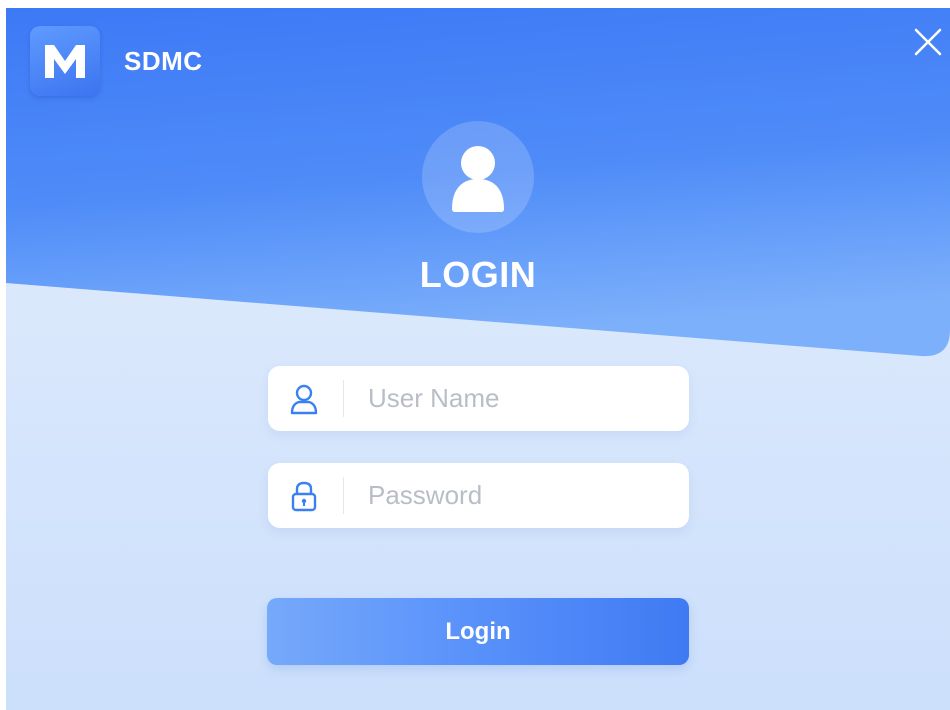 This screenshot has height=710, width=950. What do you see at coordinates (304, 496) in the screenshot?
I see `lock-icon` at bounding box center [304, 496].